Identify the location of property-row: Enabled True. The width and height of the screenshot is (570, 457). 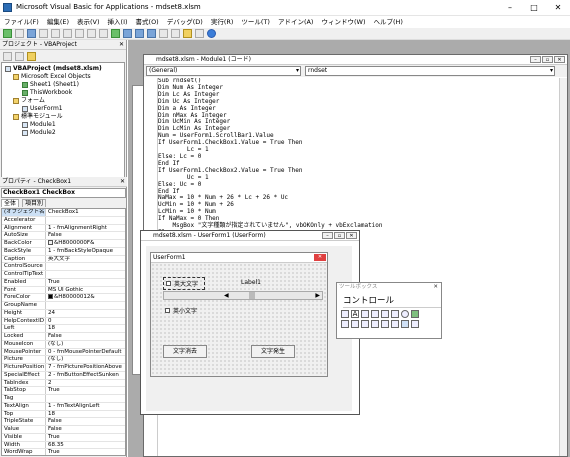
(63, 282).